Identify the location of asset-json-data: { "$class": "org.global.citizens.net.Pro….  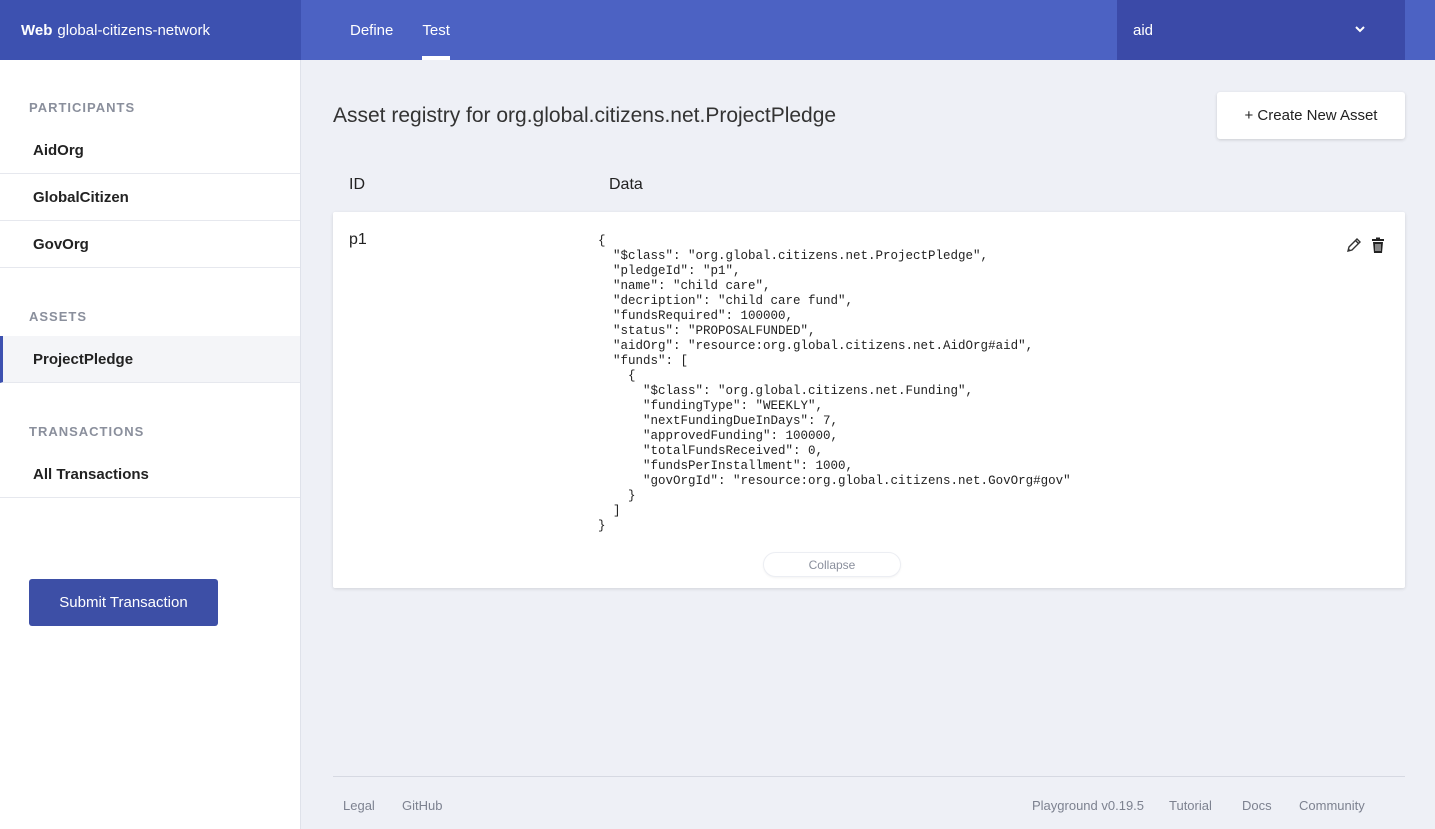
(834, 383).